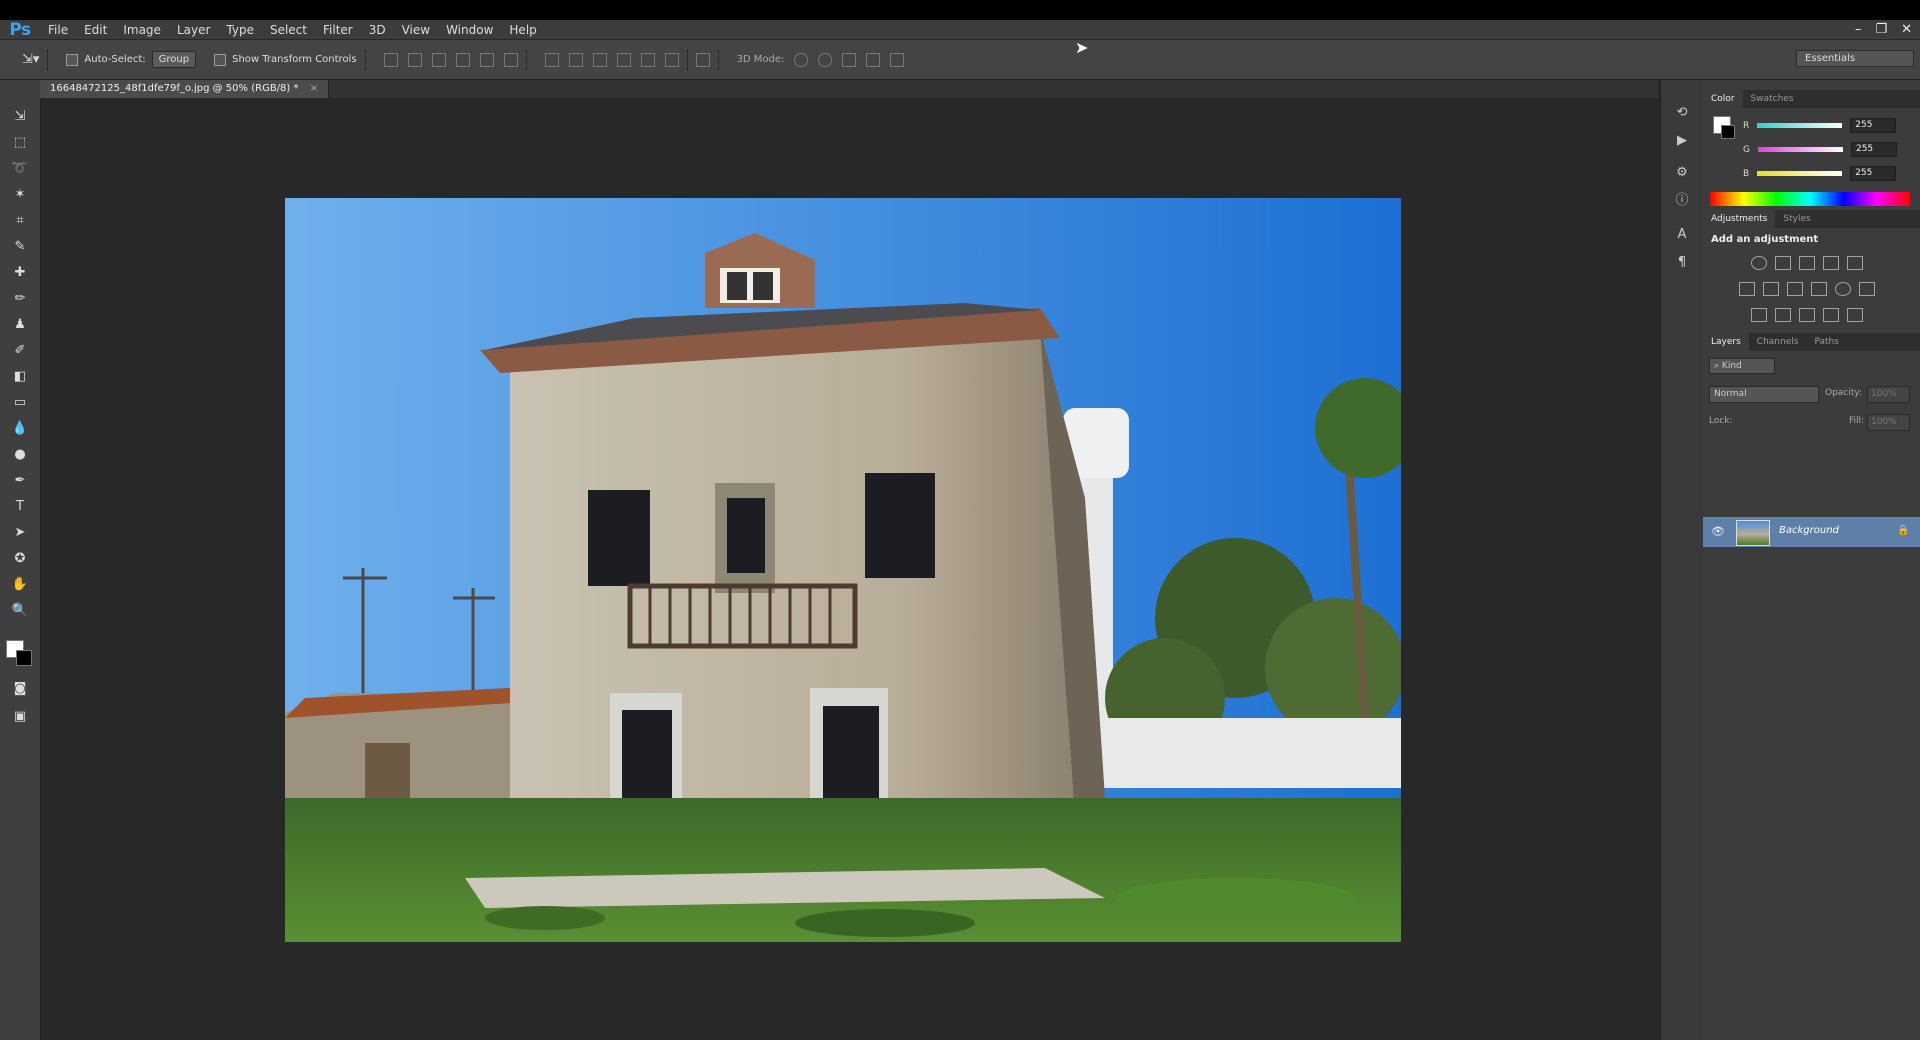 The width and height of the screenshot is (1920, 1040). What do you see at coordinates (414, 59) in the screenshot?
I see `align-vcenter-icon` at bounding box center [414, 59].